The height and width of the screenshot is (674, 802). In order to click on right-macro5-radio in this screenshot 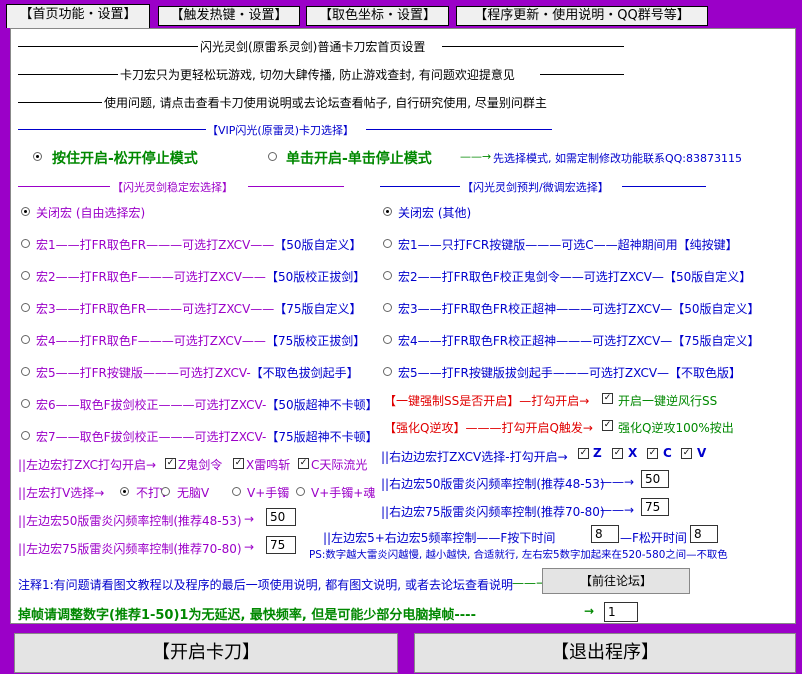, I will do `click(387, 371)`.